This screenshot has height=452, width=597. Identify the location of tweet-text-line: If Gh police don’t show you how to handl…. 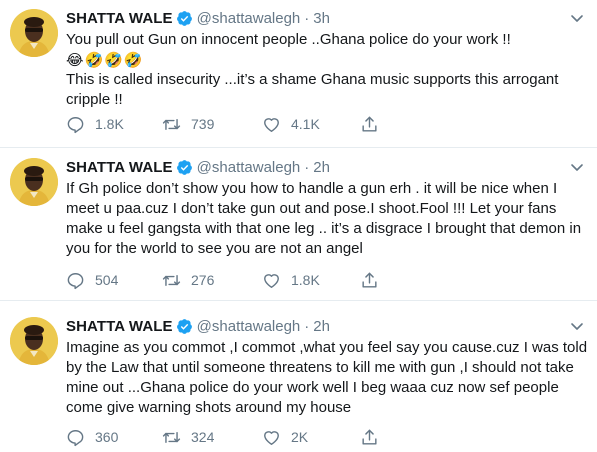
(312, 188).